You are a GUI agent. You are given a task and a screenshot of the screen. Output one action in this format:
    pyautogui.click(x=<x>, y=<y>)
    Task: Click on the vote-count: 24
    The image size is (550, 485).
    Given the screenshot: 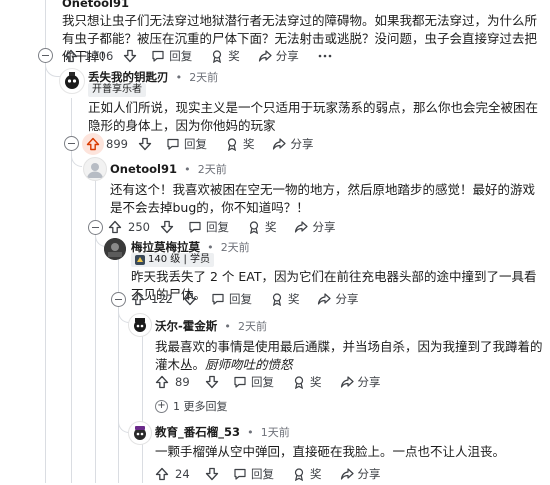 What is the action you would take?
    pyautogui.click(x=182, y=474)
    